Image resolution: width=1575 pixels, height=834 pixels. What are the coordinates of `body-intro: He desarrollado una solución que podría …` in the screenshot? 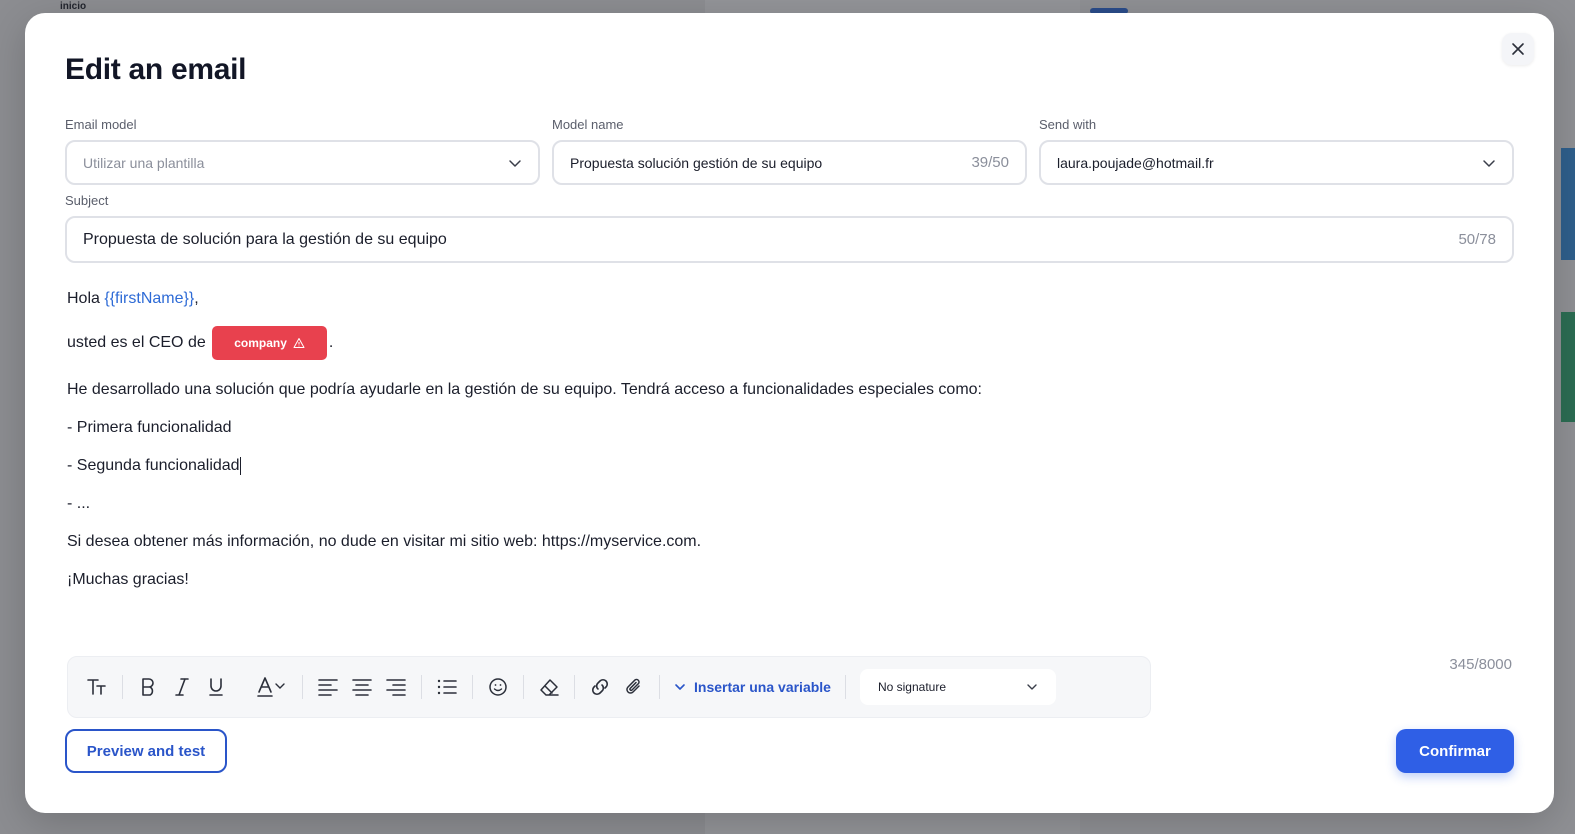 It's located at (524, 389).